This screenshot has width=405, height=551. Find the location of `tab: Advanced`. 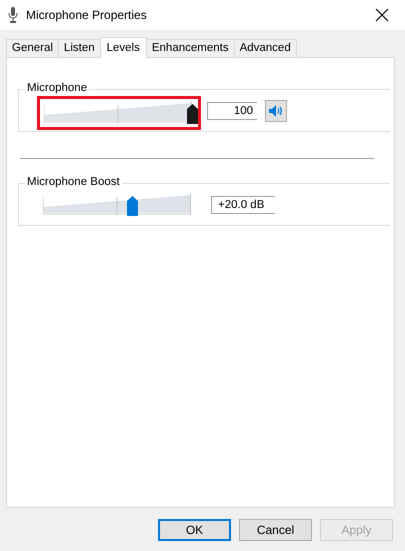

tab: Advanced is located at coordinates (265, 48).